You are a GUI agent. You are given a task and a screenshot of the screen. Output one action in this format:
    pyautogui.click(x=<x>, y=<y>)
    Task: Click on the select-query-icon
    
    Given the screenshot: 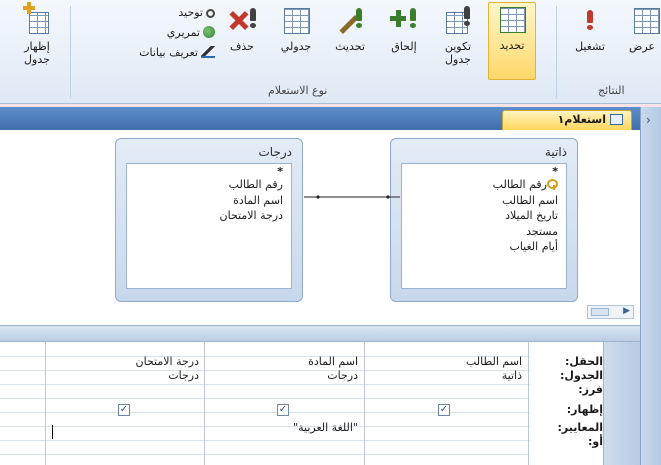 What is the action you would take?
    pyautogui.click(x=512, y=21)
    